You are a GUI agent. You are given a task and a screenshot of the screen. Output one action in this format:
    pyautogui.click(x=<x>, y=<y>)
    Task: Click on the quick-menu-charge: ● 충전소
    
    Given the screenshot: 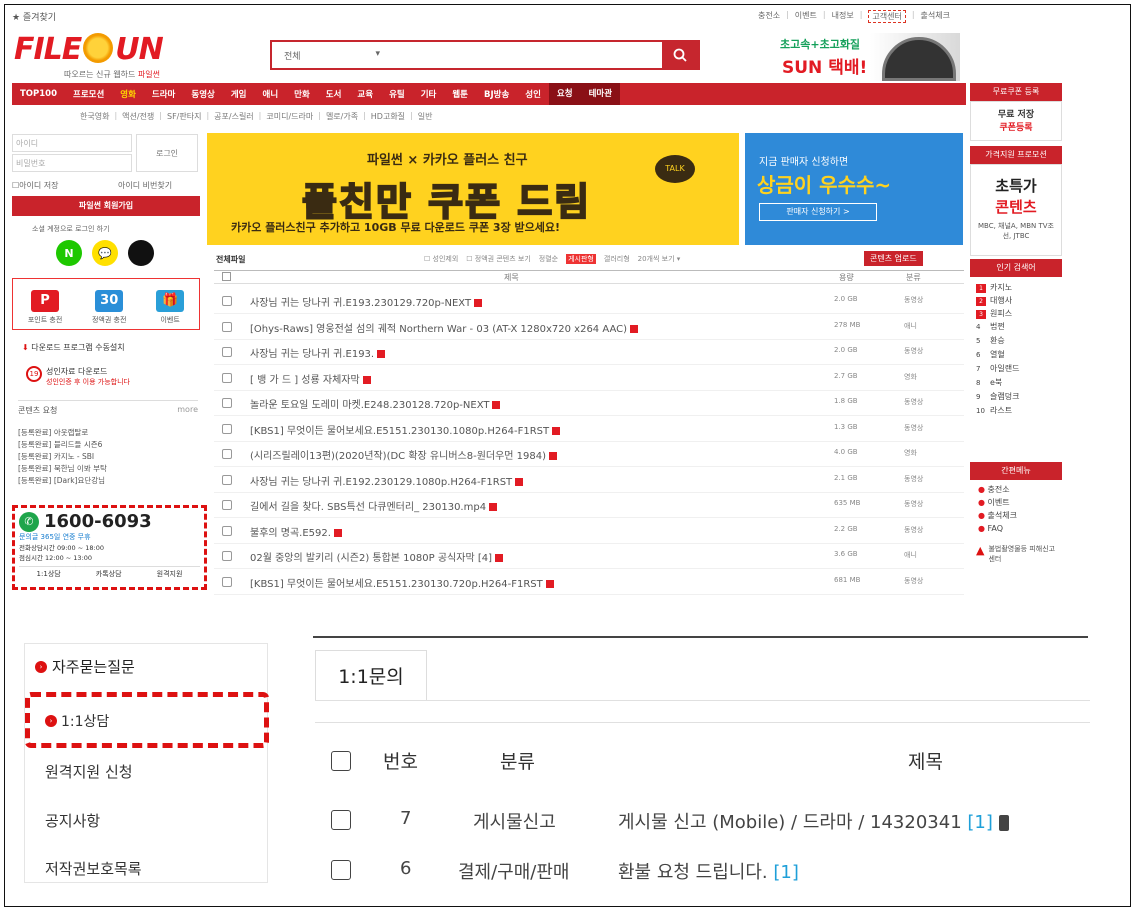 What is the action you would take?
    pyautogui.click(x=1016, y=489)
    